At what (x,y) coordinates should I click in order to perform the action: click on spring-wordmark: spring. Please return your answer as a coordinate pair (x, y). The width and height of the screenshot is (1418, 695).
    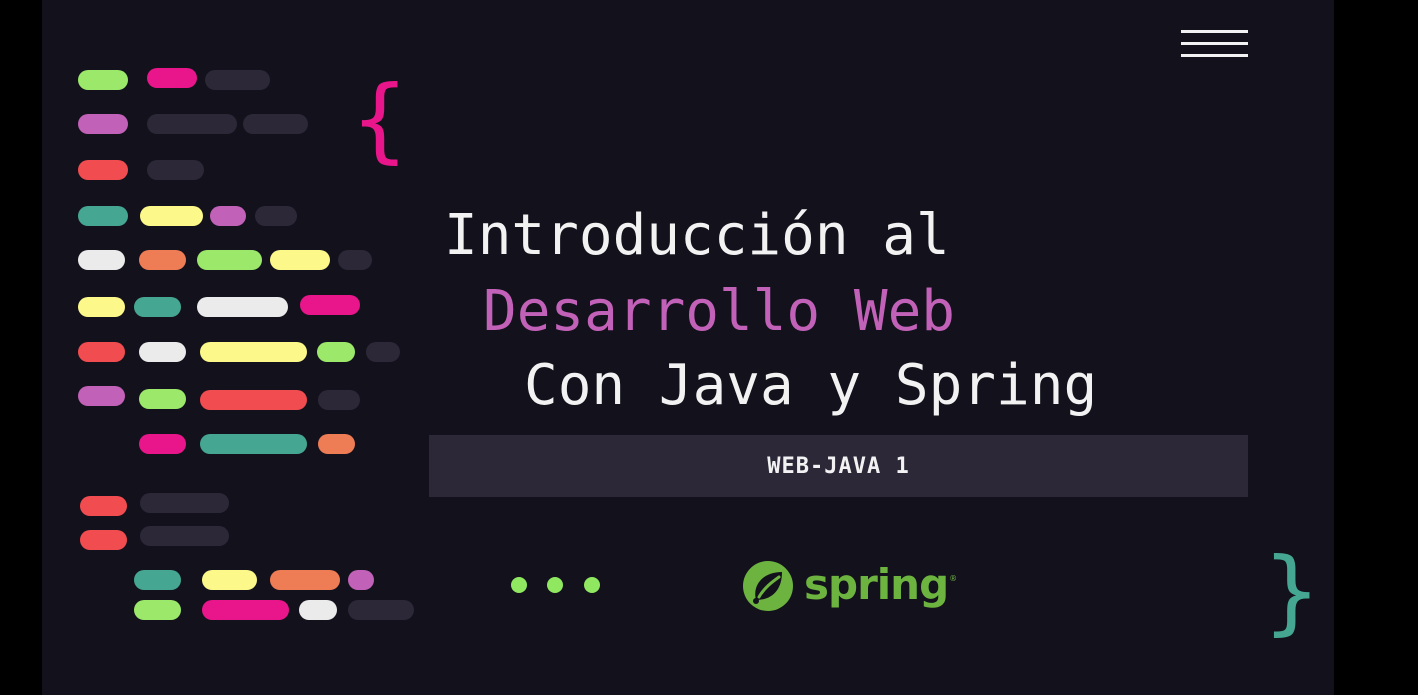
    Looking at the image, I should click on (876, 584).